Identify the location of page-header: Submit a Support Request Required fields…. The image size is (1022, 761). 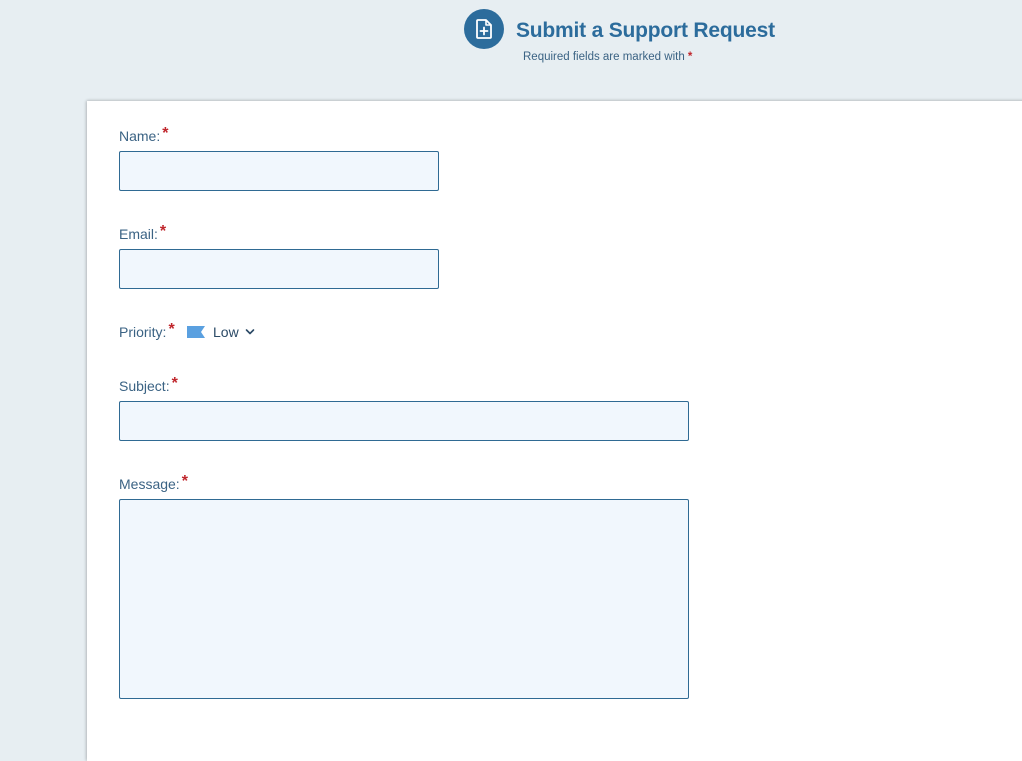
(511, 50).